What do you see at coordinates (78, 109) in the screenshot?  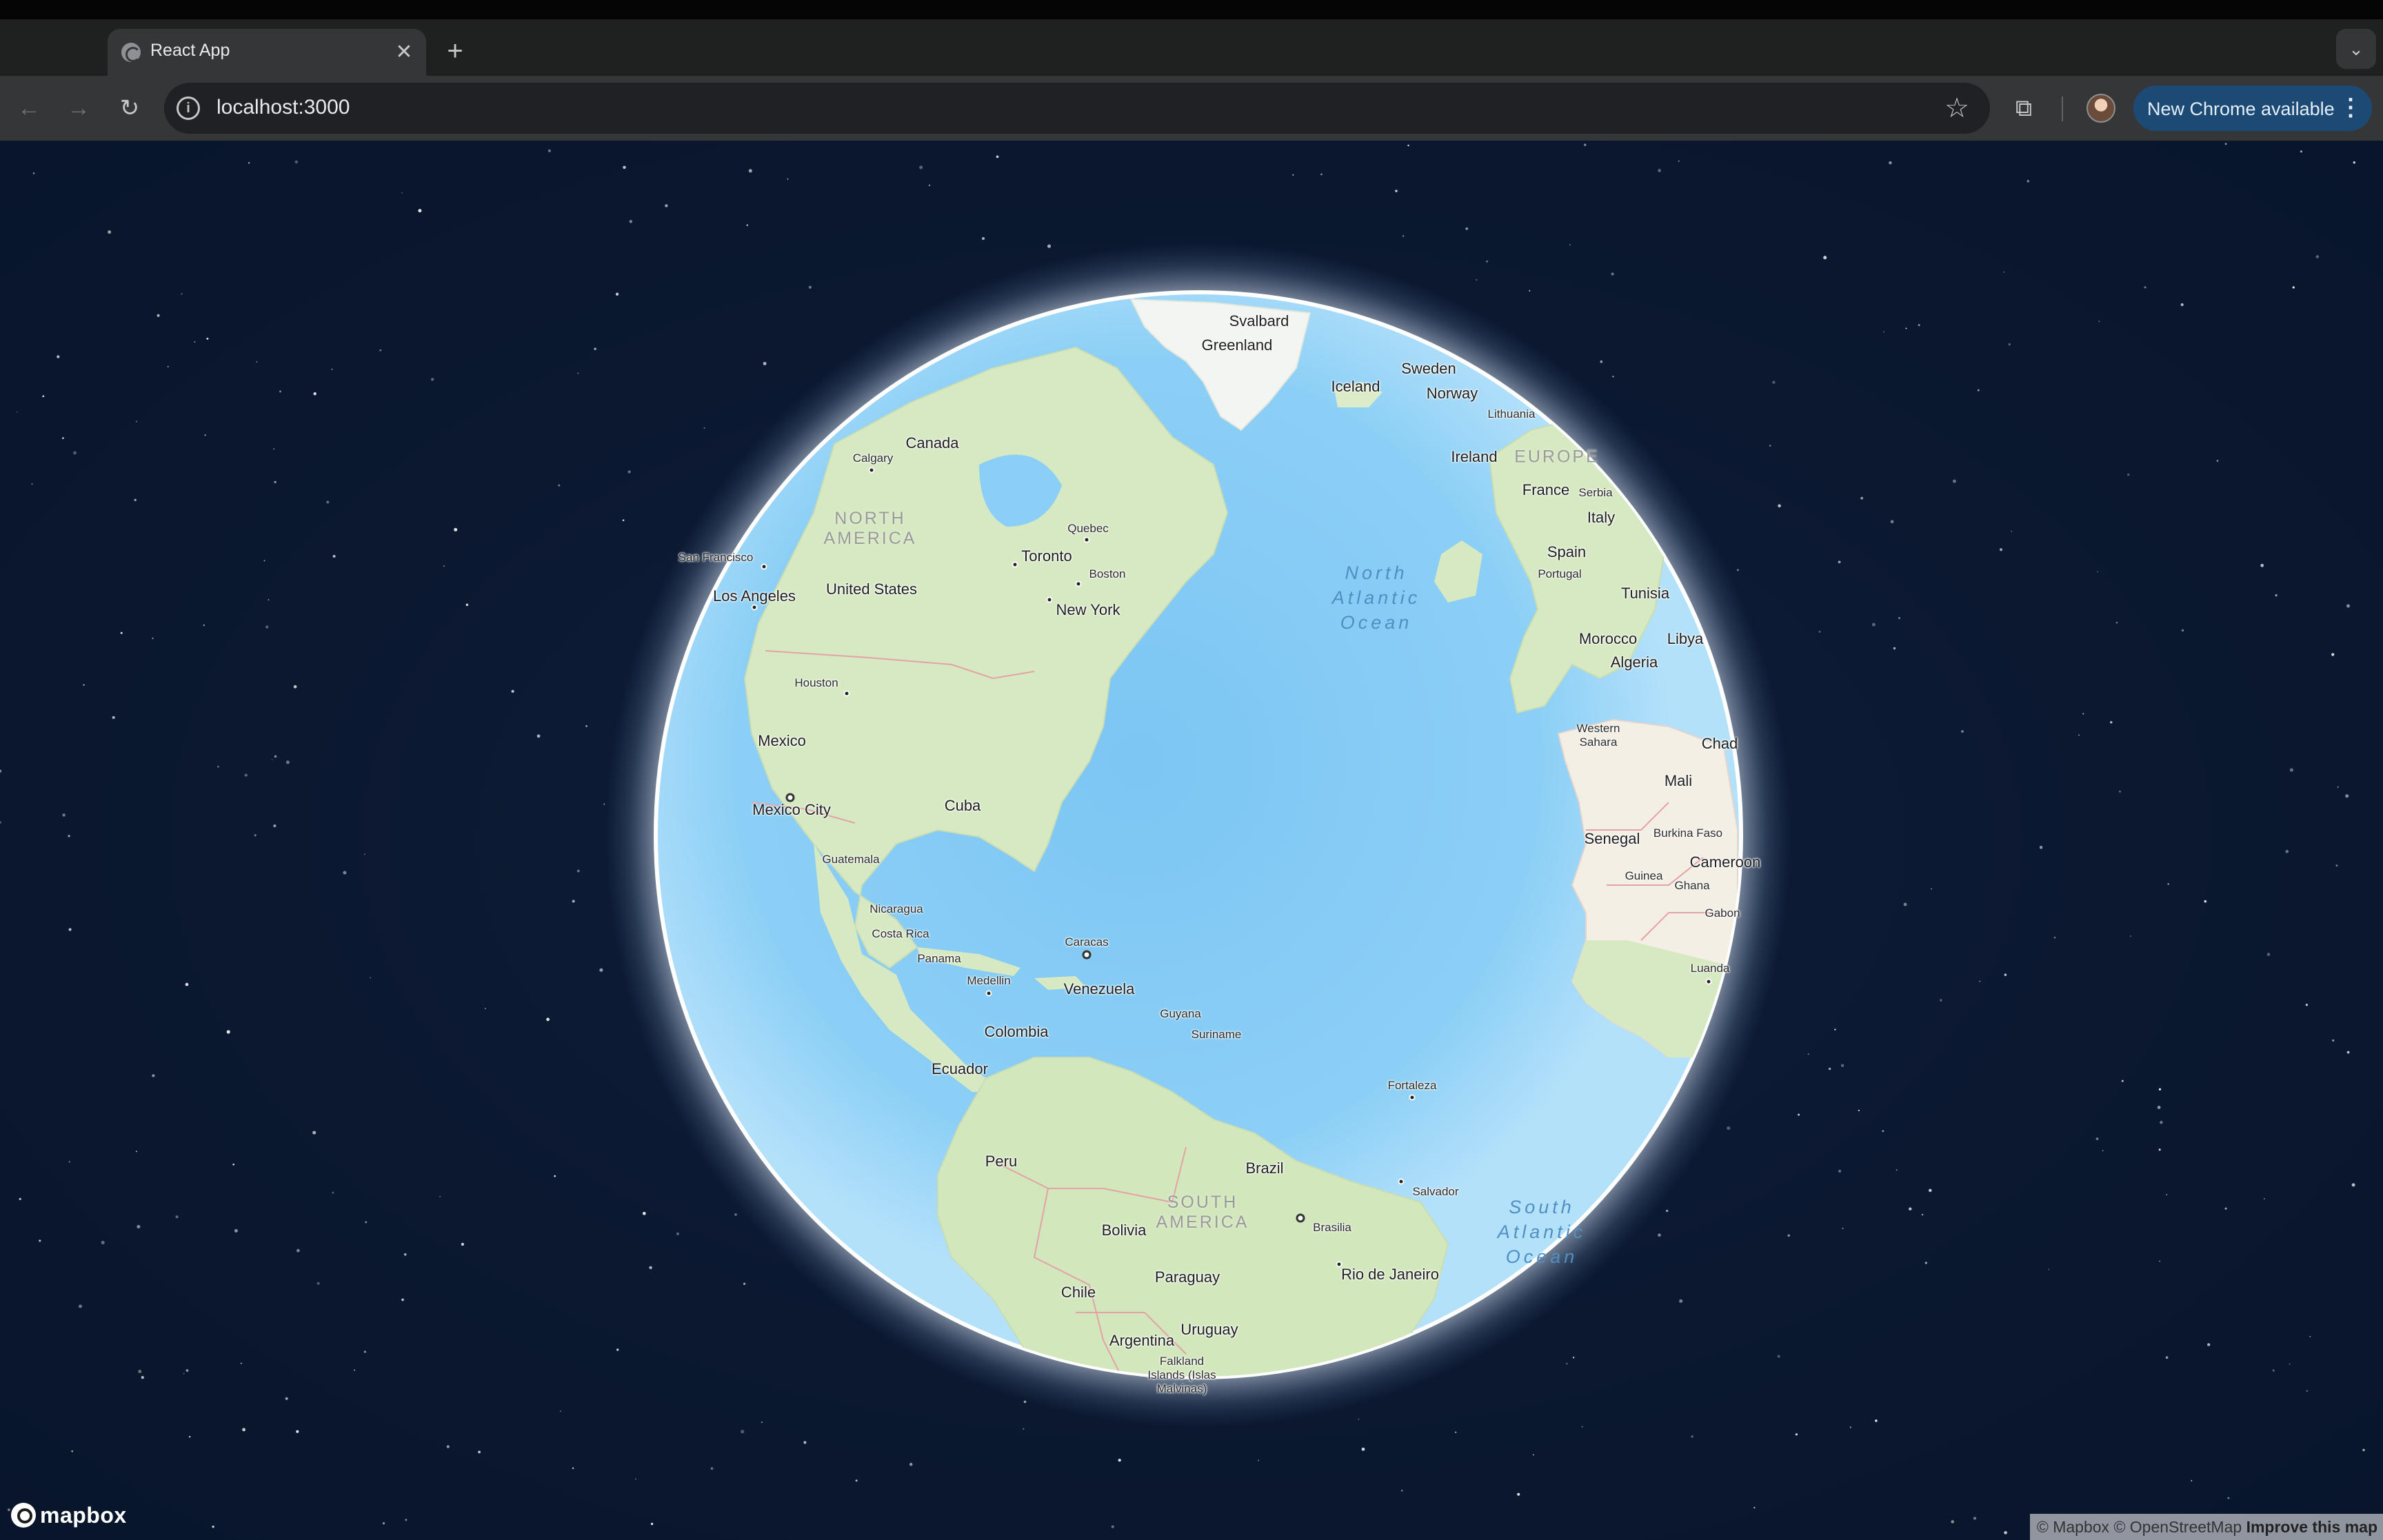 I see `forward-button: →` at bounding box center [78, 109].